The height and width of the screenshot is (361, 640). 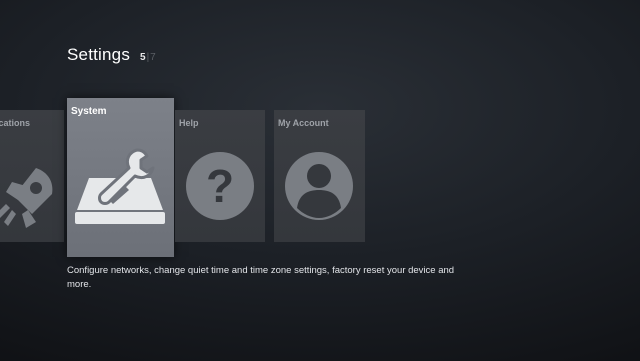 I want to click on page-counter-position: 5, so click(x=143, y=57).